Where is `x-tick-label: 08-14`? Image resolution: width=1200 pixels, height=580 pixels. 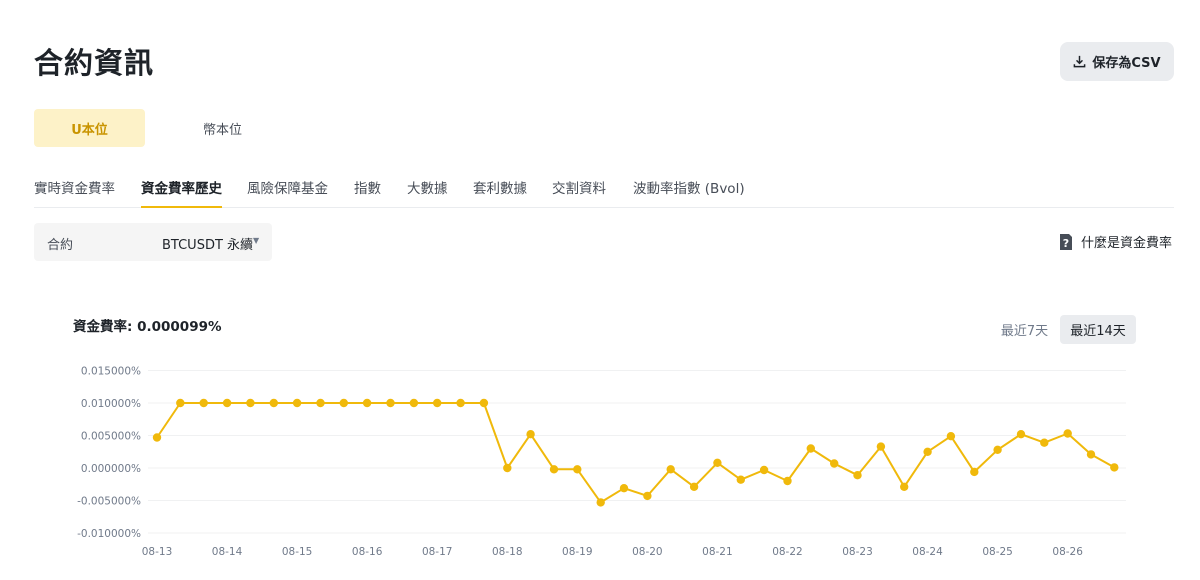
x-tick-label: 08-14 is located at coordinates (227, 552).